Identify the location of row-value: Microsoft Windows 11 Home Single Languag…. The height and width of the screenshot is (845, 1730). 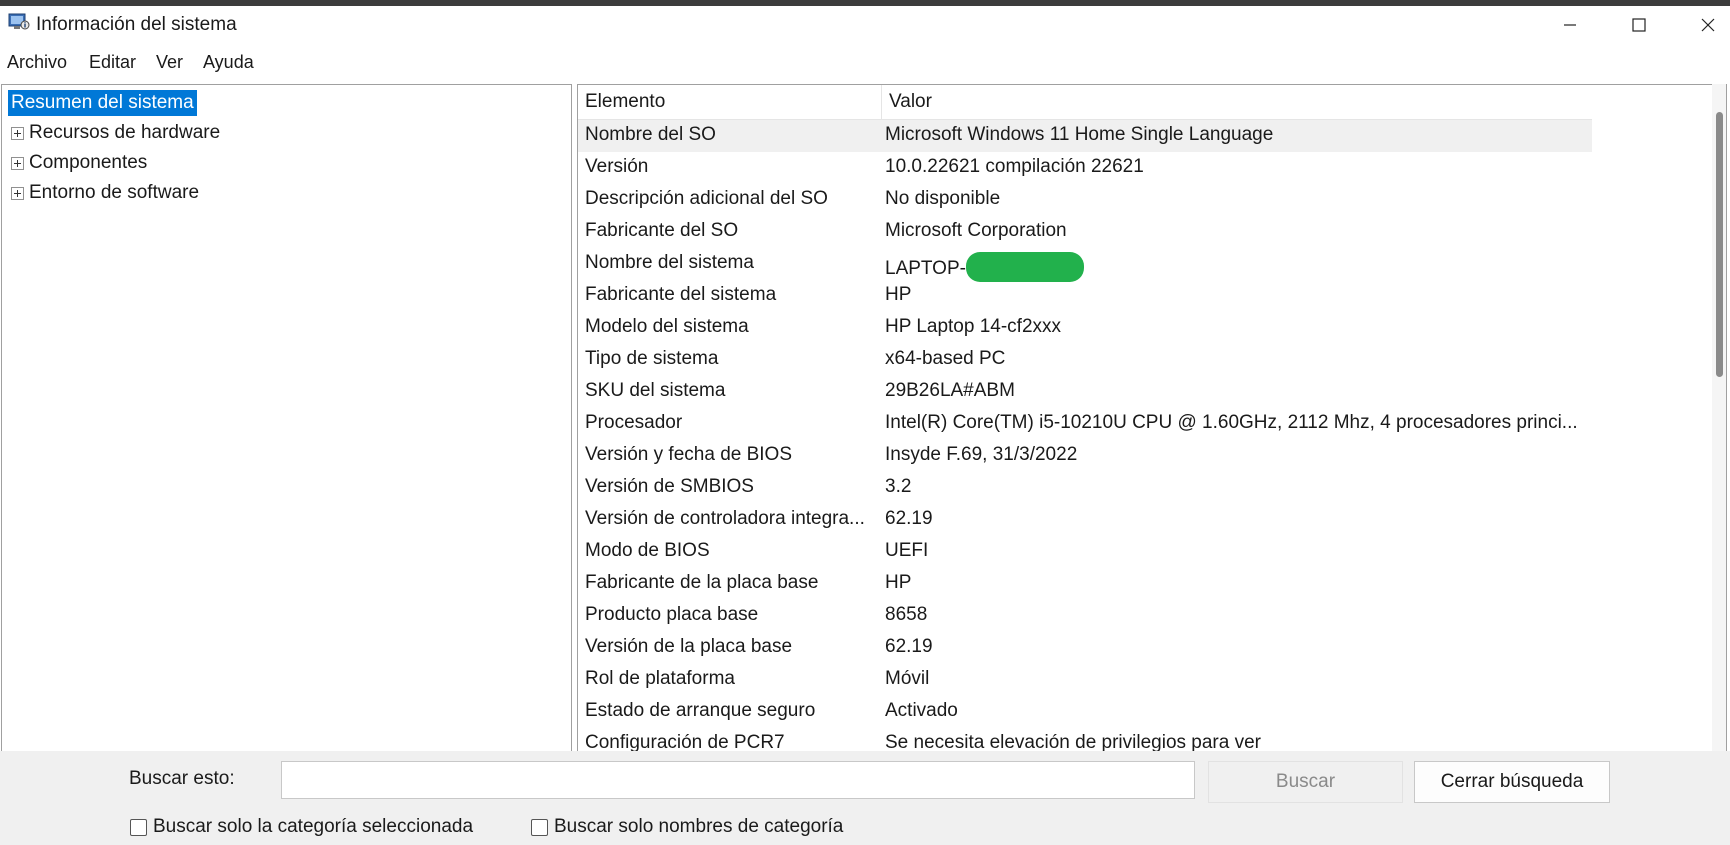
(1079, 134).